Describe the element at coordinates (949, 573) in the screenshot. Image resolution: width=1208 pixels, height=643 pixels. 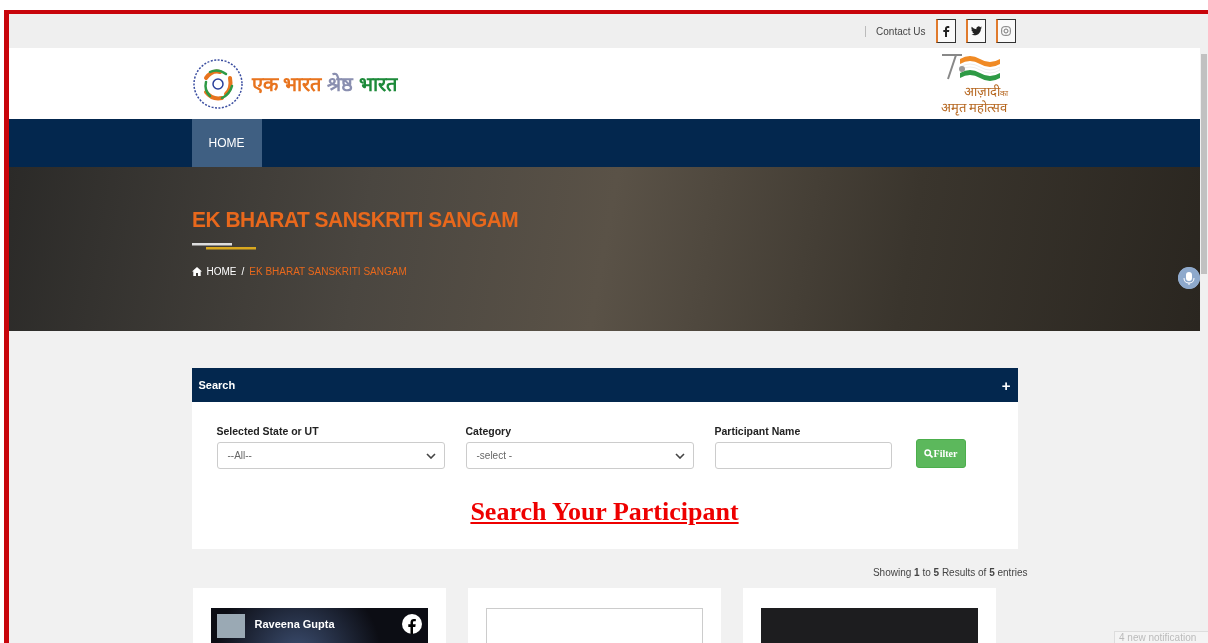
I see `results-summary: Showing 1 to 5 Results of 5 entries` at that location.